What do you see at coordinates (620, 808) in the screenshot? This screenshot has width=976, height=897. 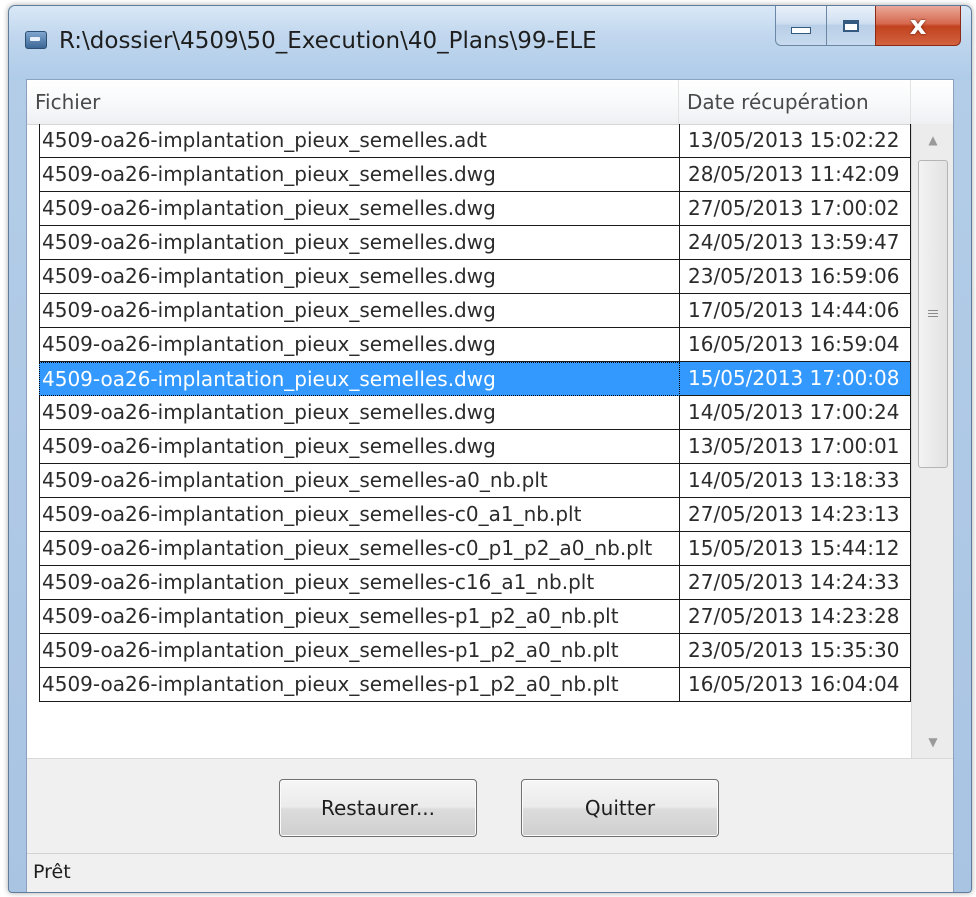 I see `quit-button: Quitter` at bounding box center [620, 808].